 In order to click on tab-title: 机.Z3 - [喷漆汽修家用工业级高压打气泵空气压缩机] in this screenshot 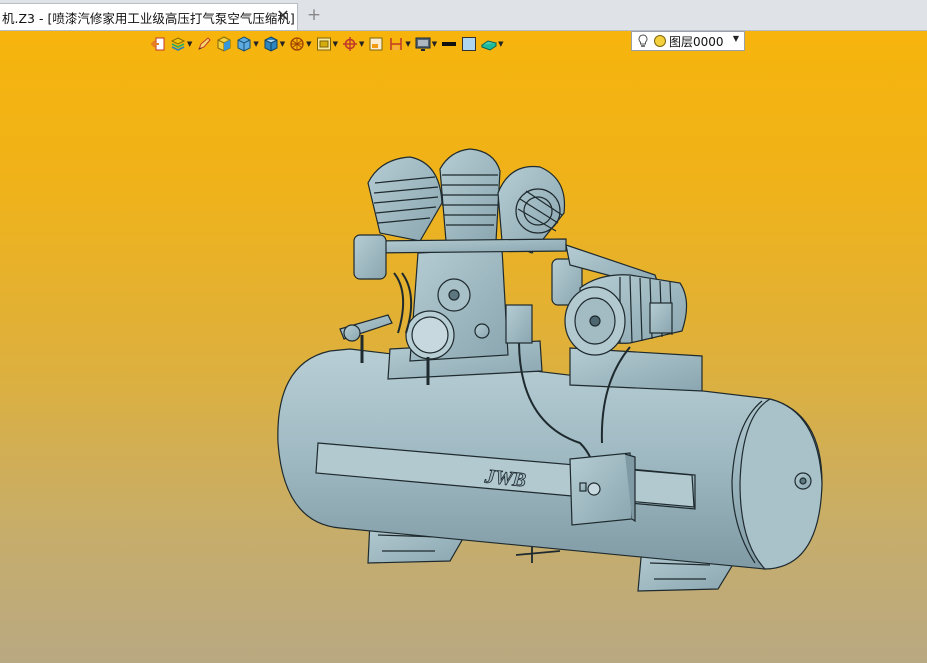, I will do `click(148, 18)`.